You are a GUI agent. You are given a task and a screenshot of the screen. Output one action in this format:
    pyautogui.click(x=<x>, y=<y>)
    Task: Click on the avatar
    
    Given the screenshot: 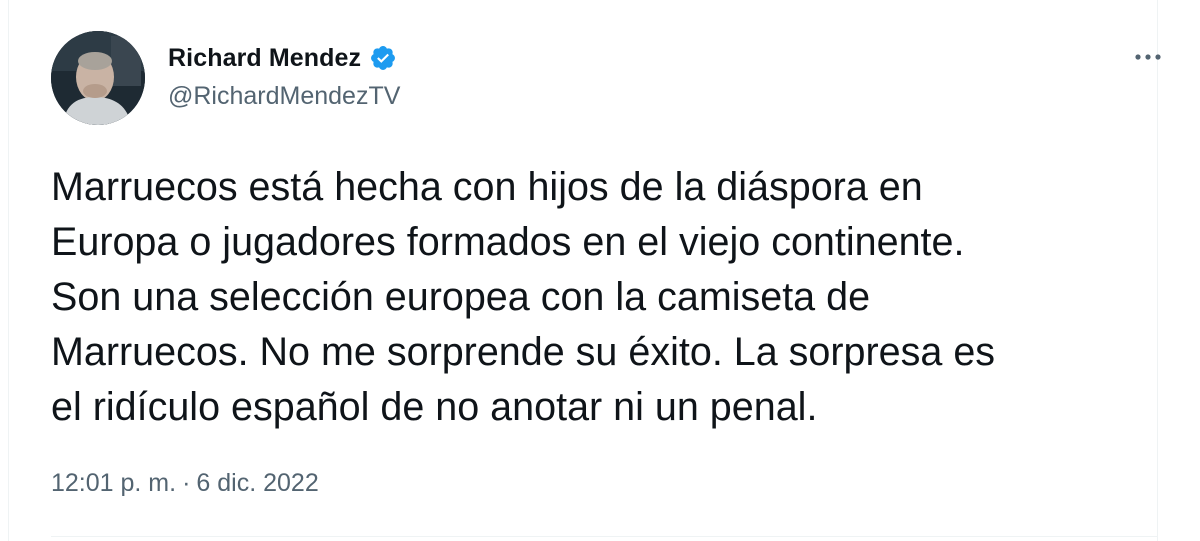 What is the action you would take?
    pyautogui.click(x=98, y=78)
    